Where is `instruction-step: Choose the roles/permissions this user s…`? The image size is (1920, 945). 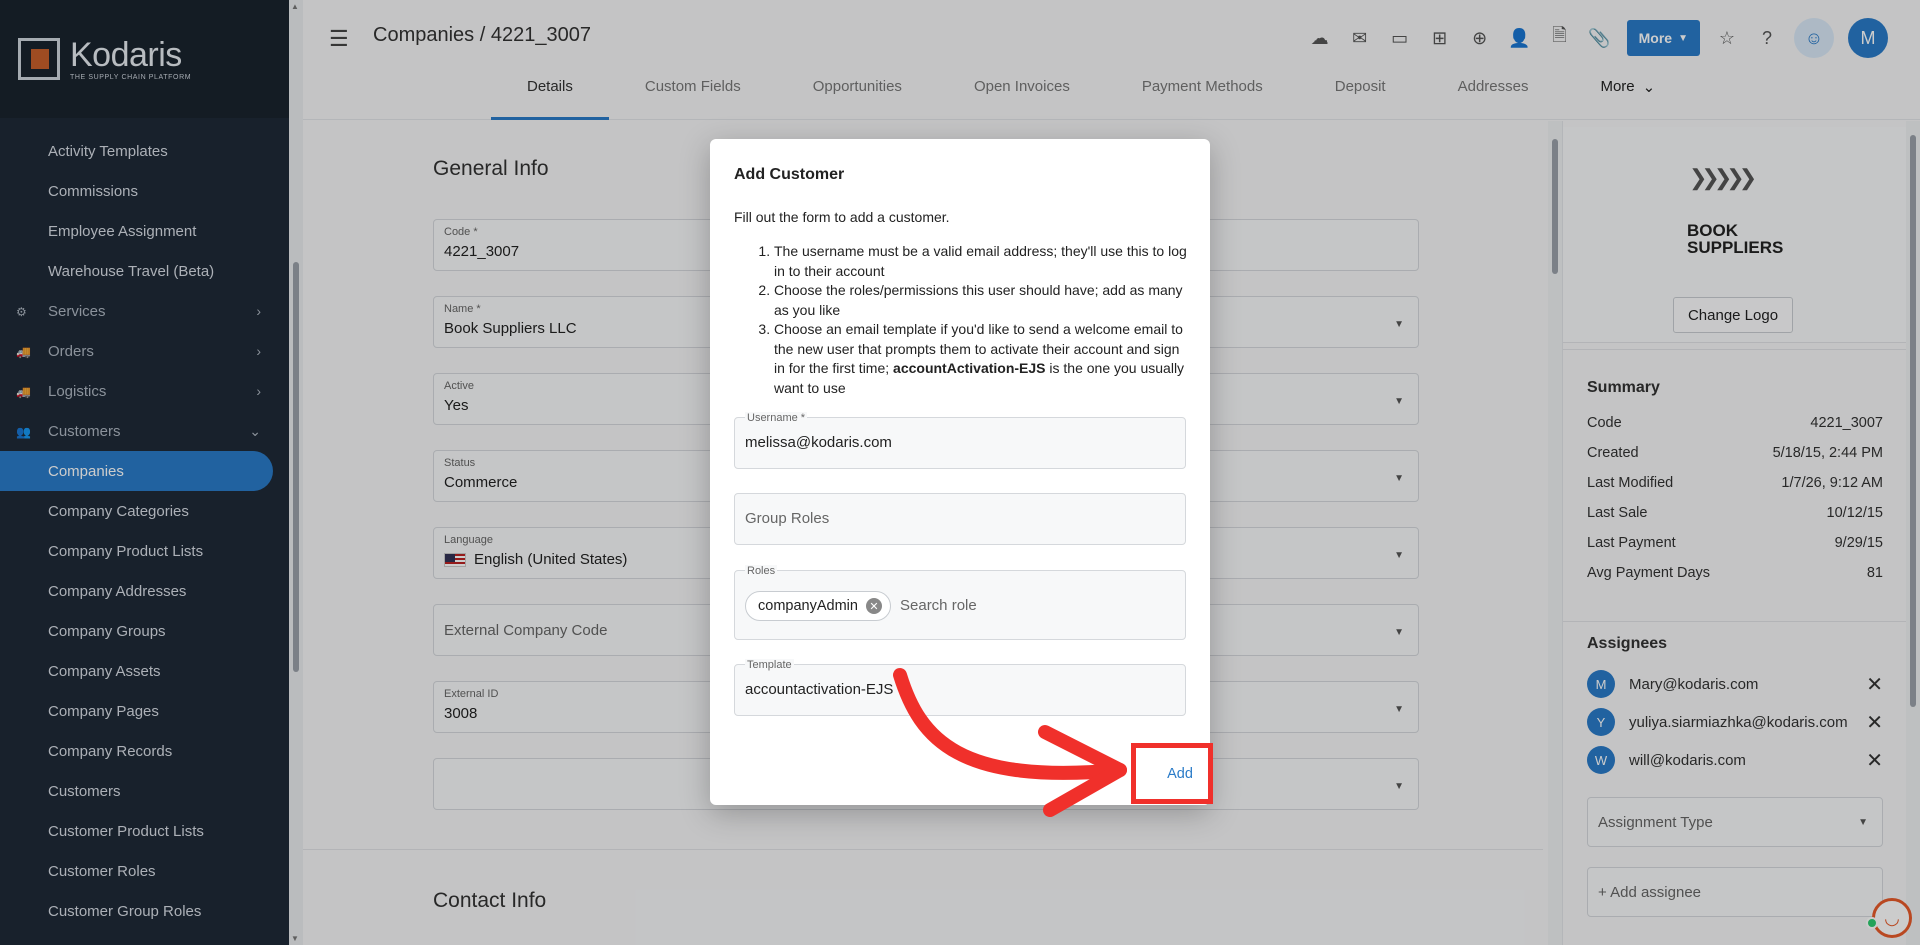
instruction-step: Choose the roles/permissions this user s… is located at coordinates (984, 300).